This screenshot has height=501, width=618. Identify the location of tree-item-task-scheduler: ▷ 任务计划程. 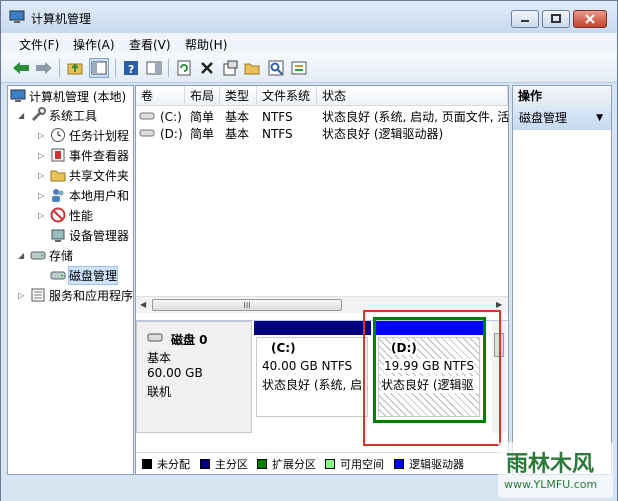
(83, 135).